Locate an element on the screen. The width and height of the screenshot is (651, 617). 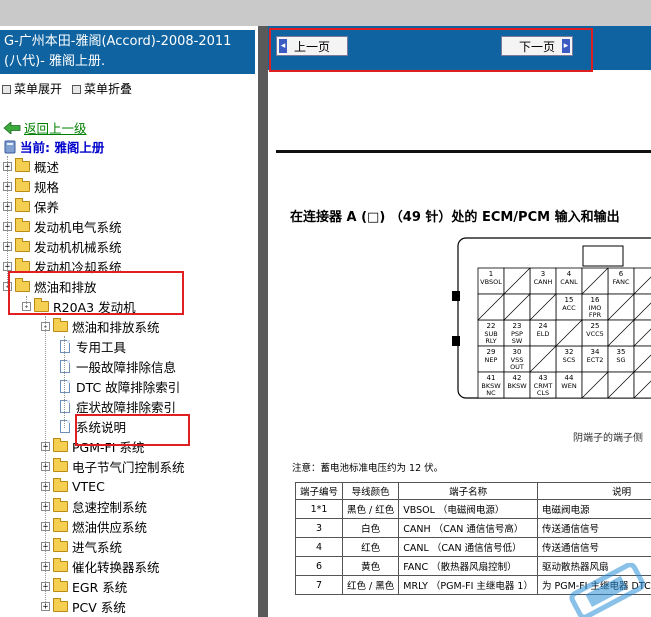
tree-item-19: + 进气系统 is located at coordinates (81, 546).